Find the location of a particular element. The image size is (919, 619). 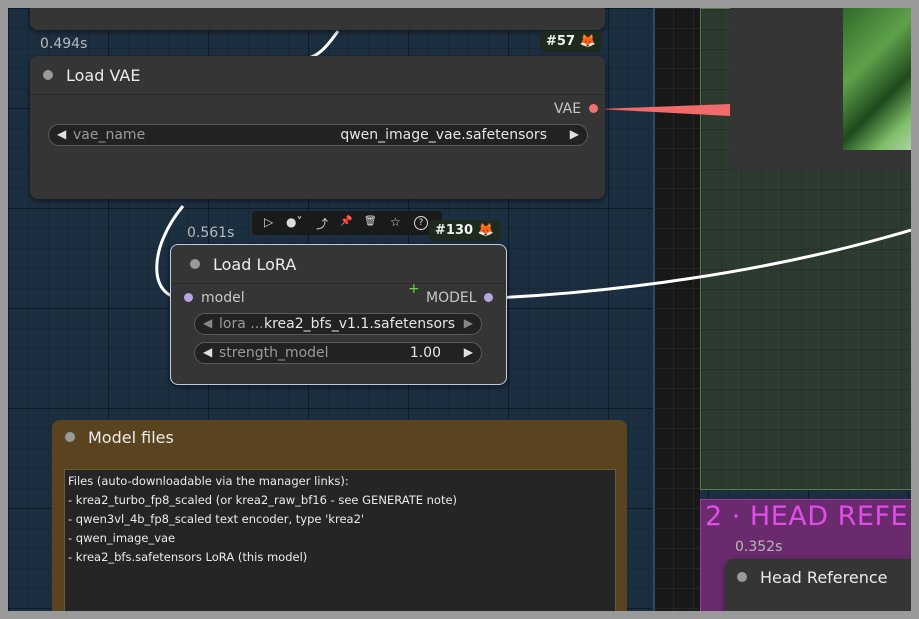

vae-node-title: Load VAE is located at coordinates (103, 75).